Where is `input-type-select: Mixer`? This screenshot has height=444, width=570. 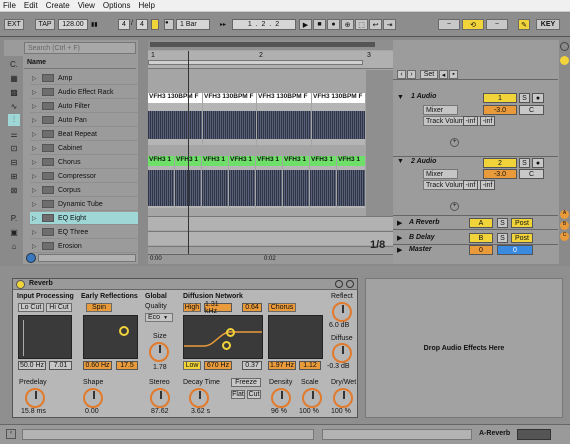
input-type-select: Mixer is located at coordinates (440, 110).